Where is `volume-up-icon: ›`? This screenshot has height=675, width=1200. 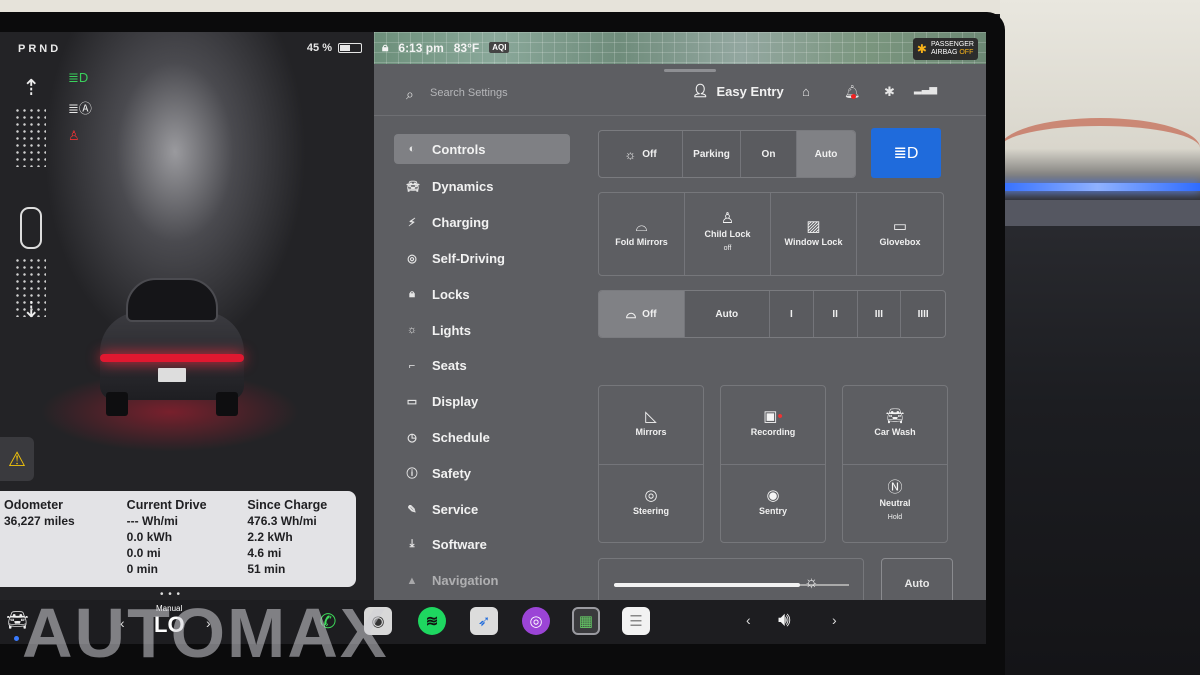
volume-up-icon: › is located at coordinates (834, 620).